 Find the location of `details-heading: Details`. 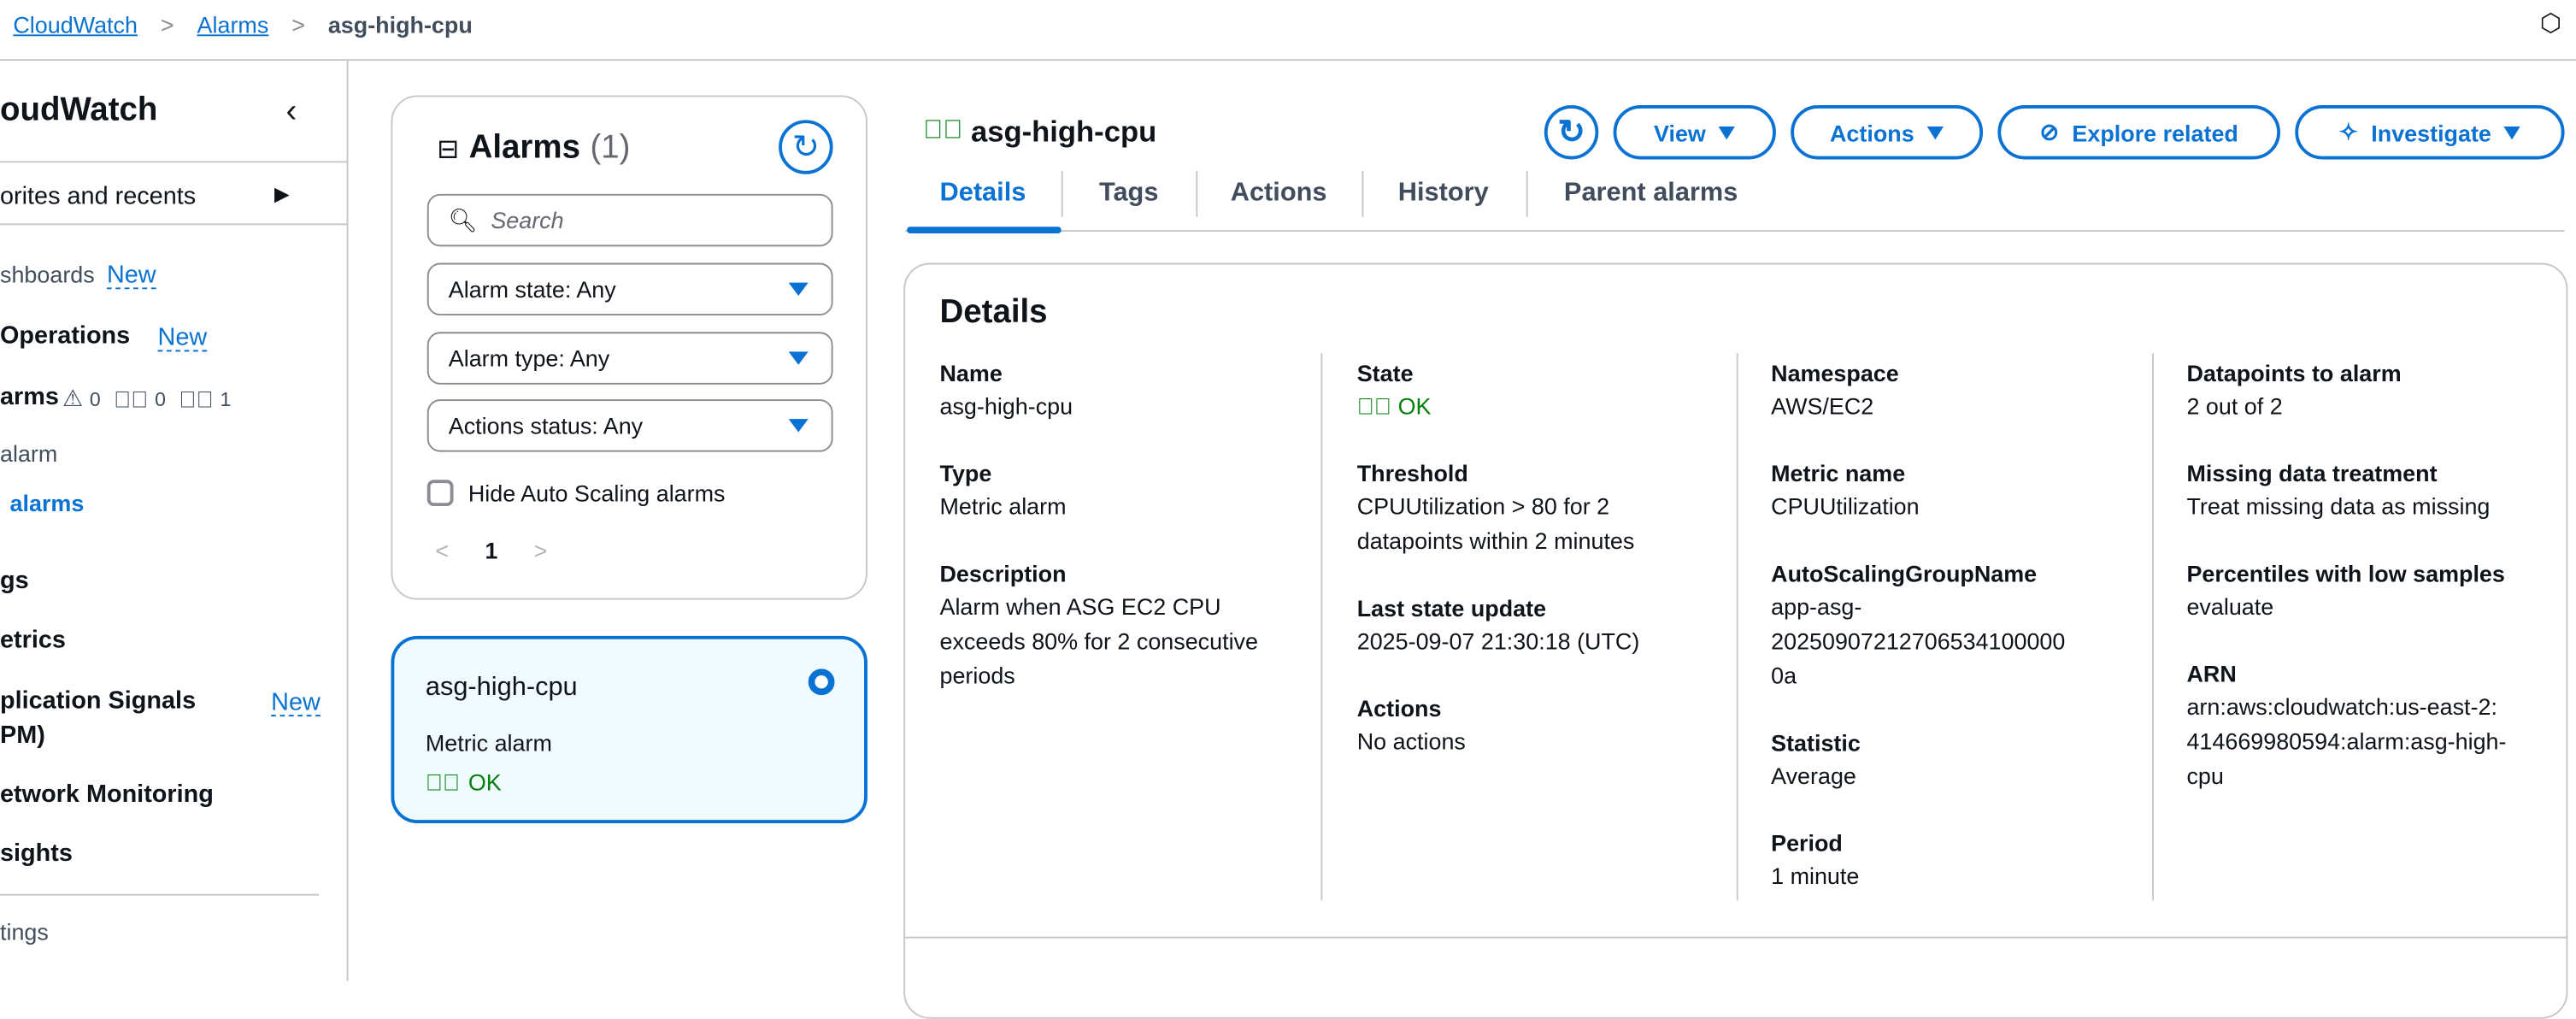

details-heading: Details is located at coordinates (993, 312).